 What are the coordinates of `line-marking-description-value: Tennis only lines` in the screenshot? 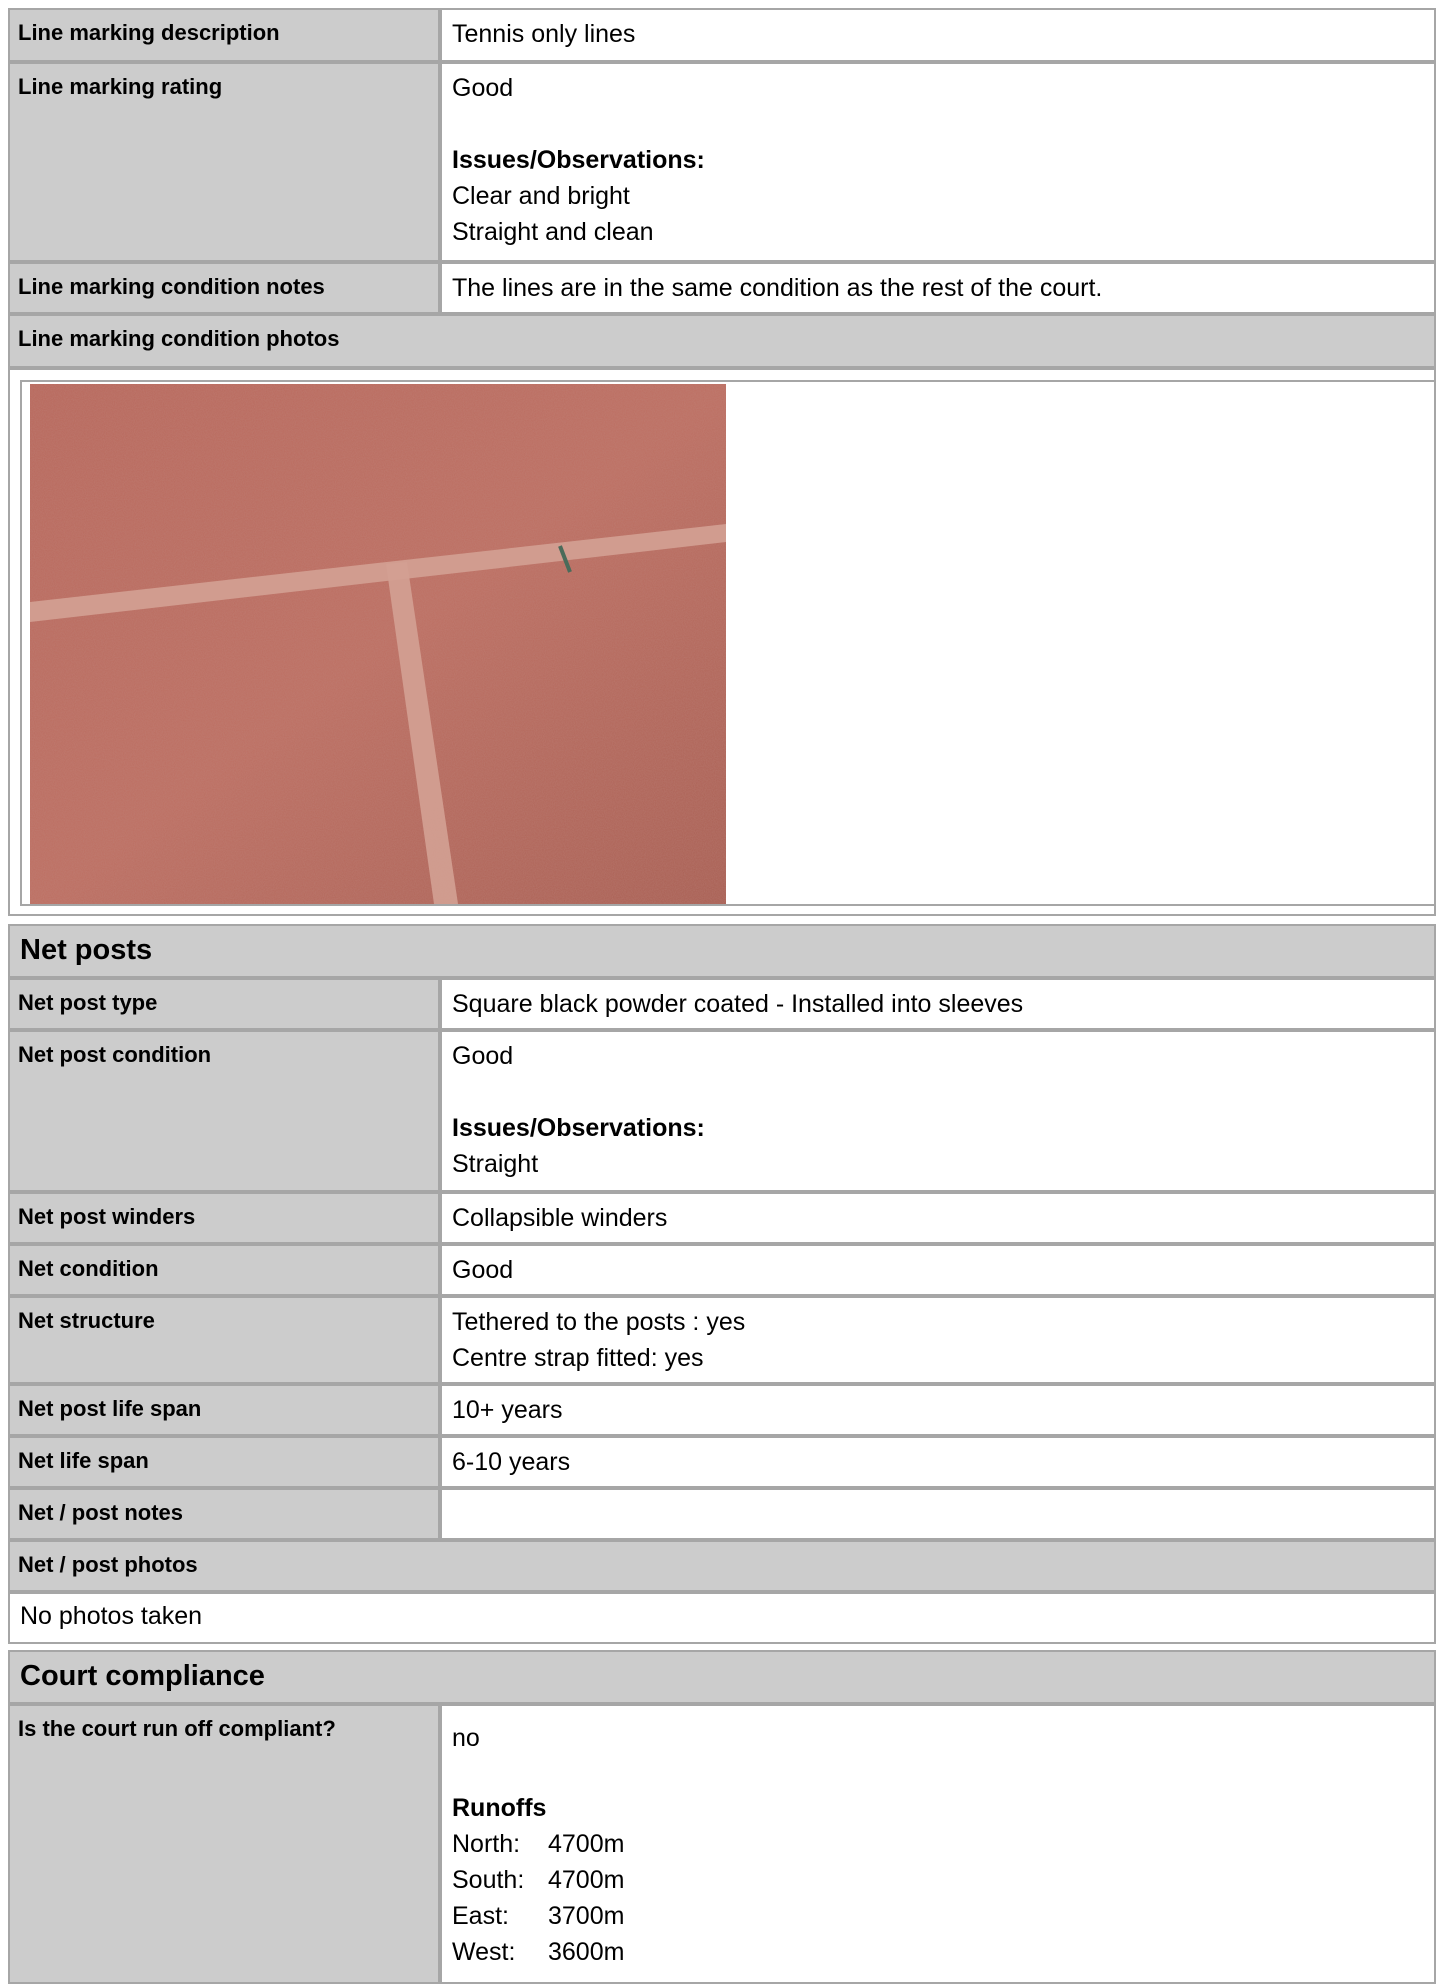 It's located at (938, 35).